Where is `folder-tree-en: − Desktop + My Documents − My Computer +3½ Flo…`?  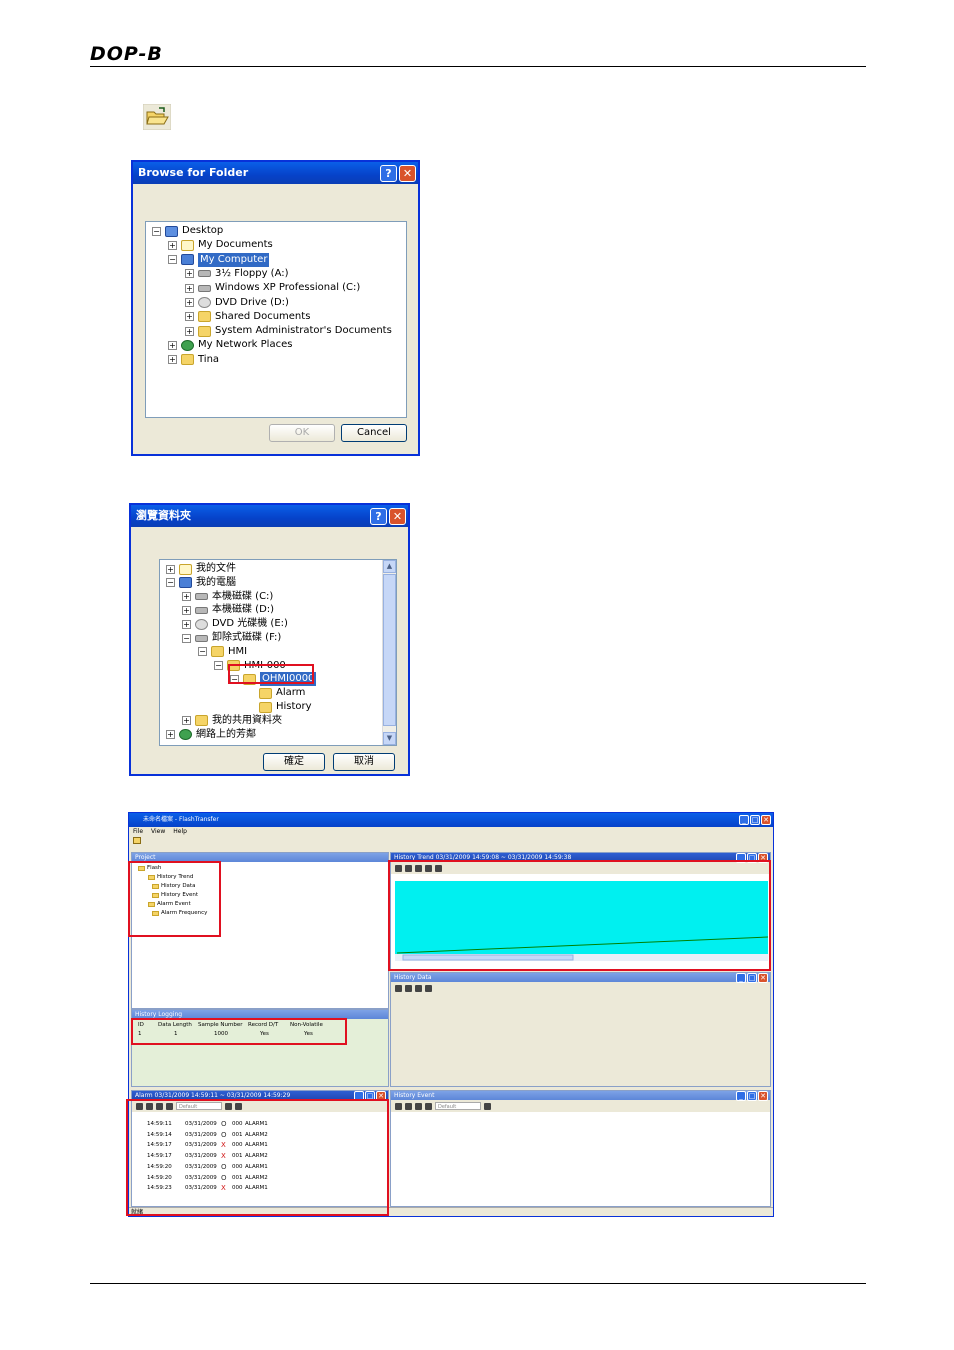
folder-tree-en: − Desktop + My Documents − My Computer +3½ Flo… is located at coordinates (276, 319).